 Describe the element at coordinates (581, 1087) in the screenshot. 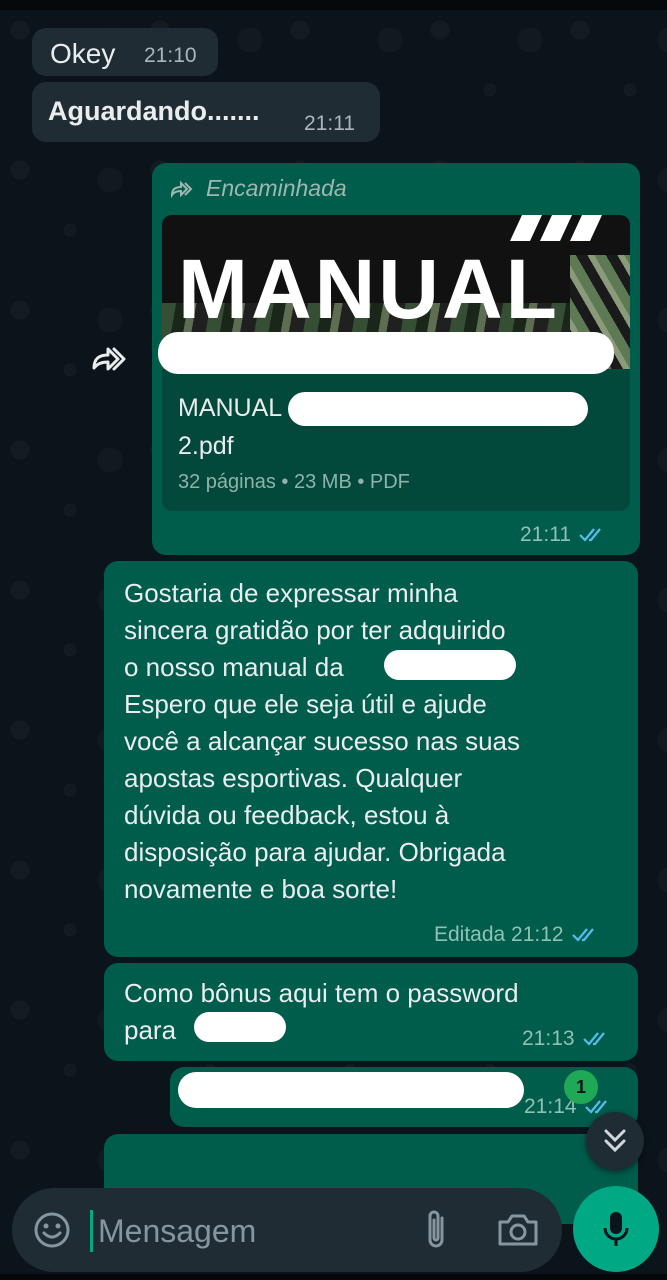

I see `unread-badge: 1` at that location.